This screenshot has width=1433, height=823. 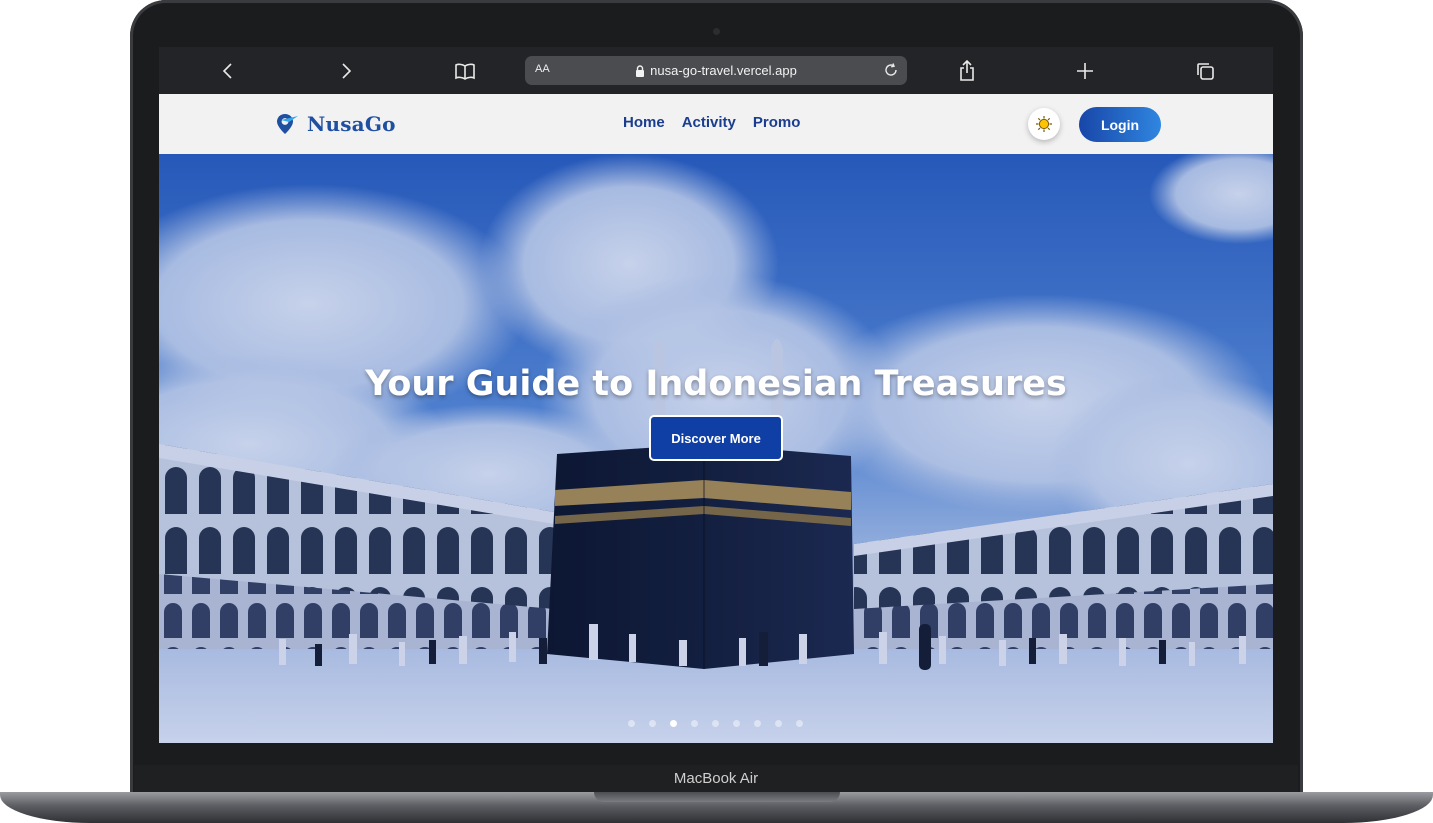 What do you see at coordinates (716, 778) in the screenshot?
I see `device-model-label: MacBook Air` at bounding box center [716, 778].